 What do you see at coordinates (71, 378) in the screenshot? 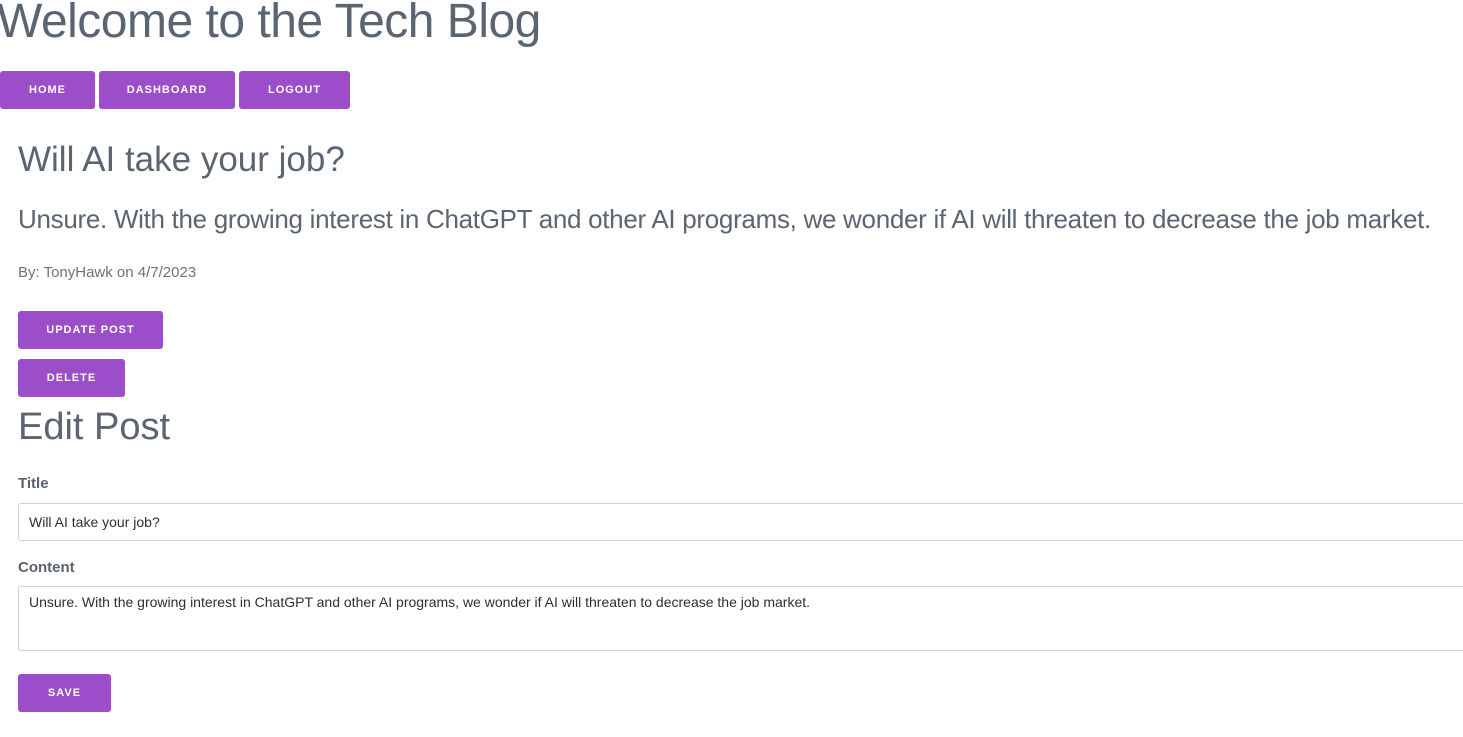
I see `delete-post-button: DELETE` at bounding box center [71, 378].